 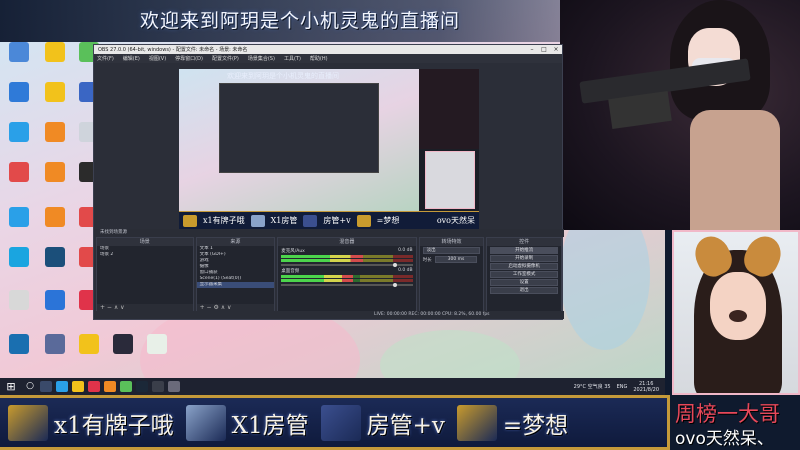 What do you see at coordinates (450, 180) in the screenshot?
I see `preview-nested-webcam` at bounding box center [450, 180].